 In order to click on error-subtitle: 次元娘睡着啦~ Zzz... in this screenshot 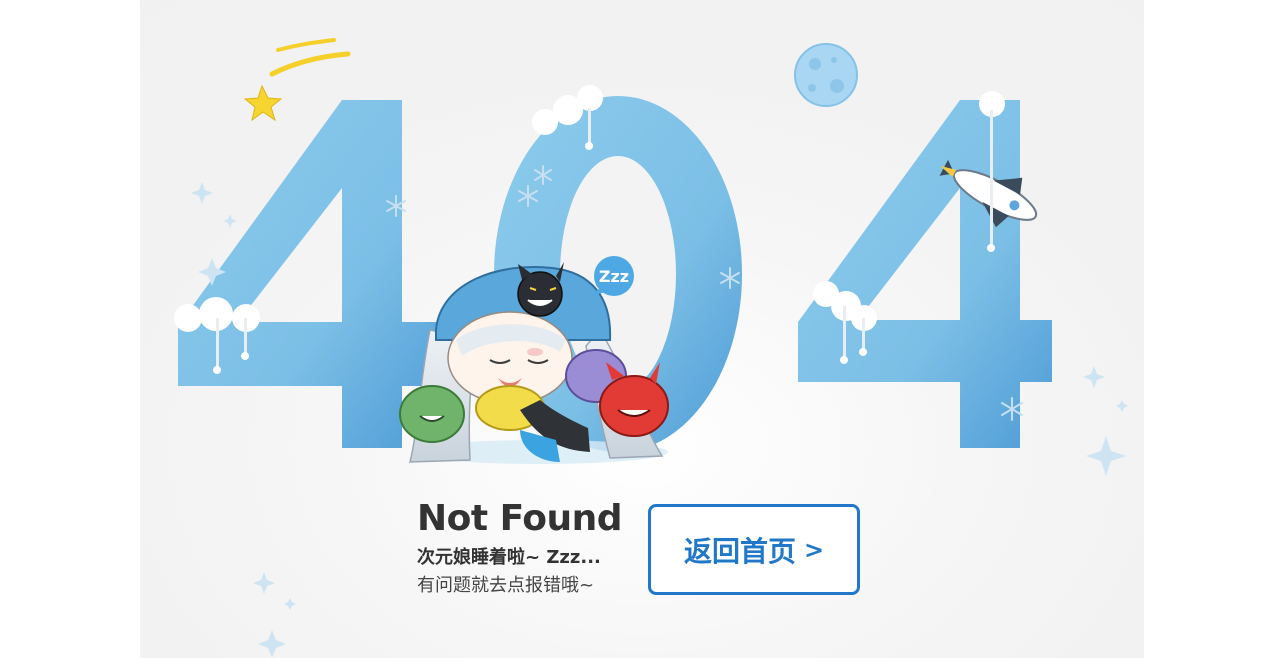, I will do `click(509, 557)`.